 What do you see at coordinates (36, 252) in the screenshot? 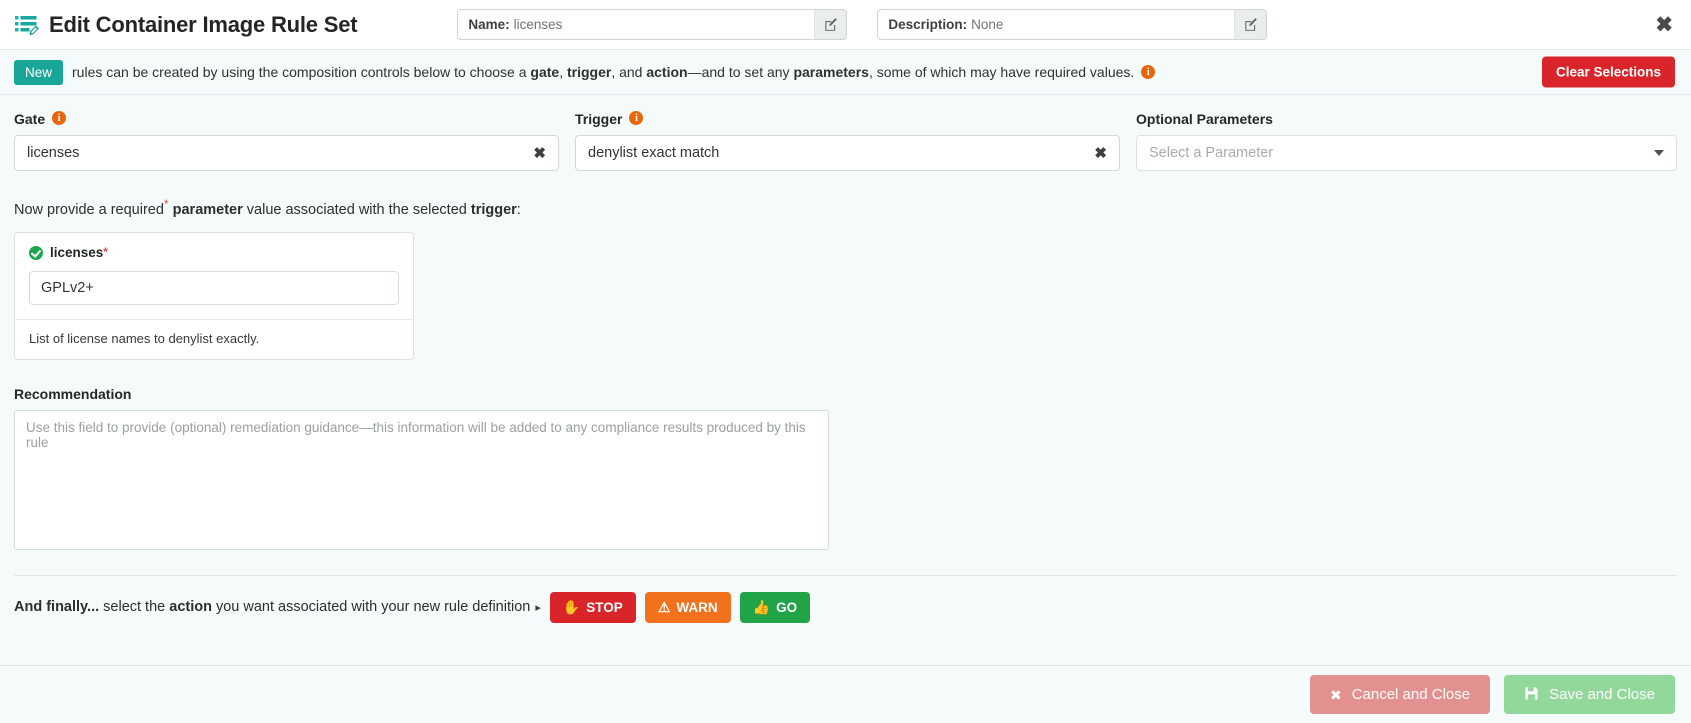
I see `check-circle-icon` at bounding box center [36, 252].